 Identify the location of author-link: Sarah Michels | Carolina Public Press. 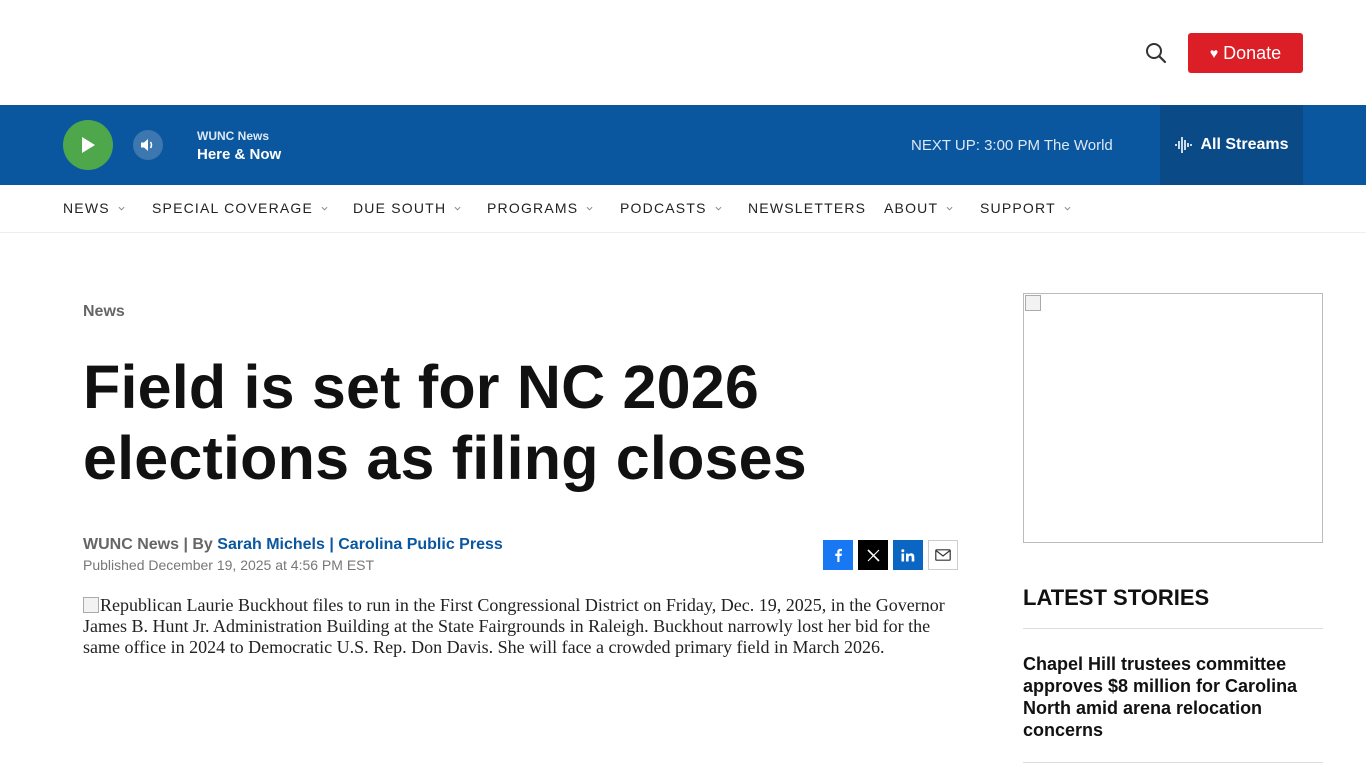
(359, 544).